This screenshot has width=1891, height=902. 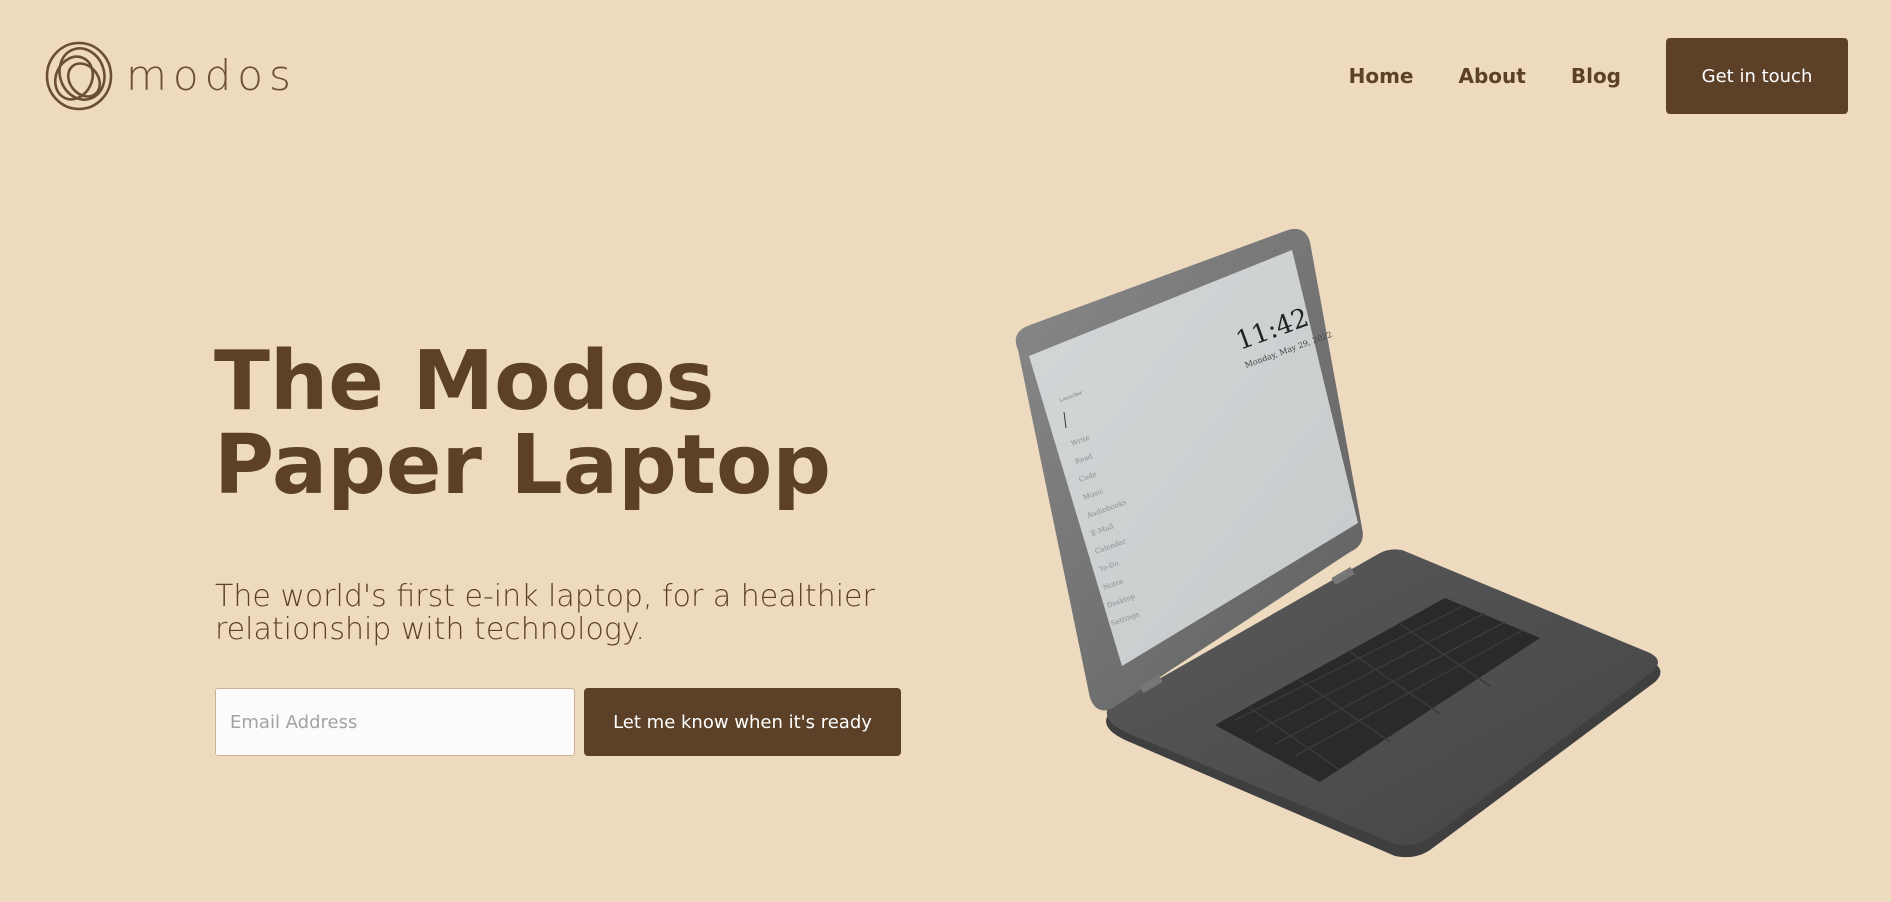 What do you see at coordinates (1757, 76) in the screenshot?
I see `get-in-touch-button: Get in touch` at bounding box center [1757, 76].